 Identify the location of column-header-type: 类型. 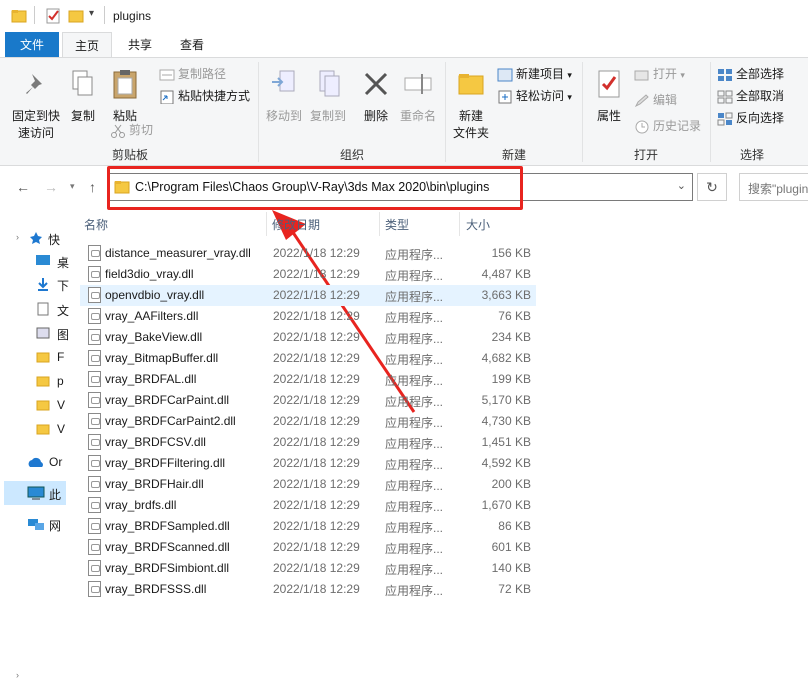
(397, 228).